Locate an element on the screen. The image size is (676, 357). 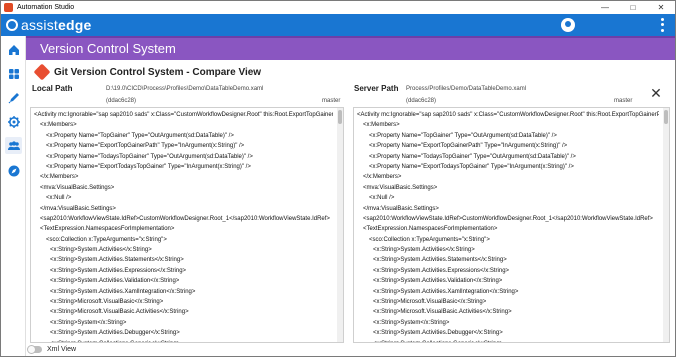
xml-view-switch-knob is located at coordinates (31, 349).